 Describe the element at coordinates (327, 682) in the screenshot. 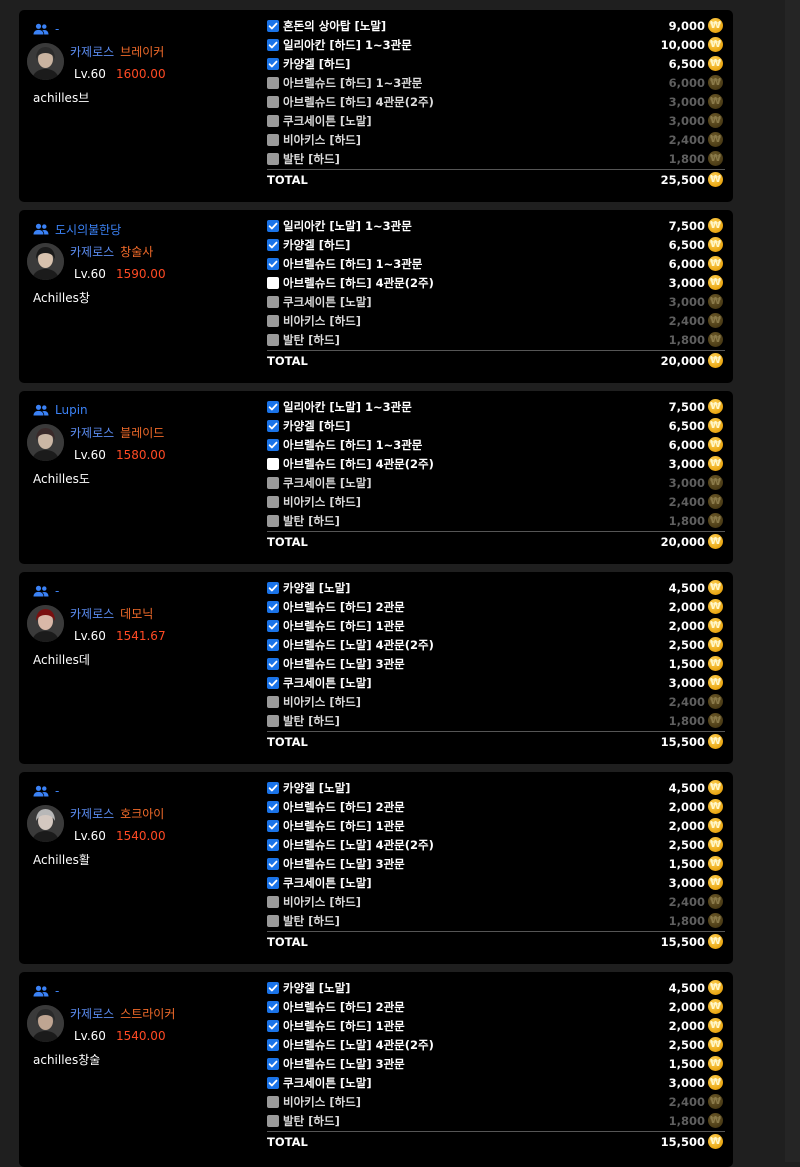

I see `raid-name: 쿠크세이튼 [노말]` at that location.